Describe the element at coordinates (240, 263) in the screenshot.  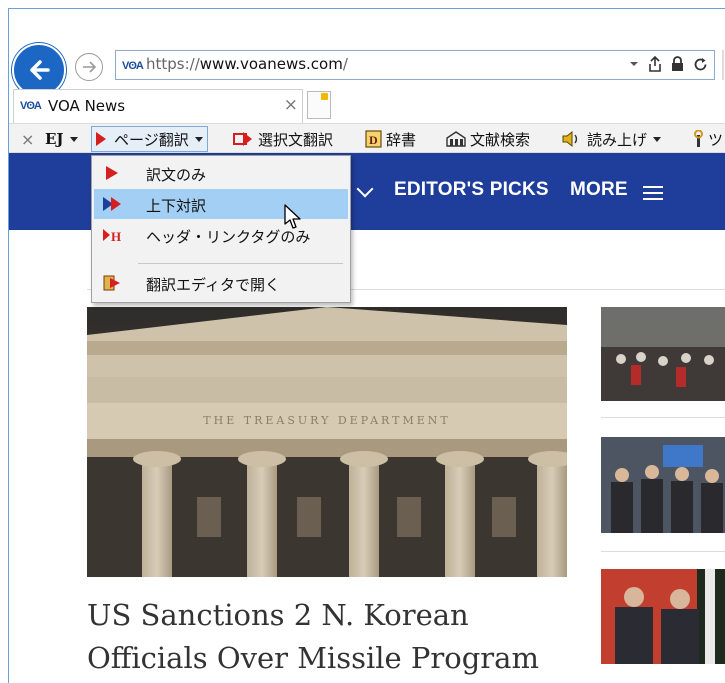
I see `menu-separator` at that location.